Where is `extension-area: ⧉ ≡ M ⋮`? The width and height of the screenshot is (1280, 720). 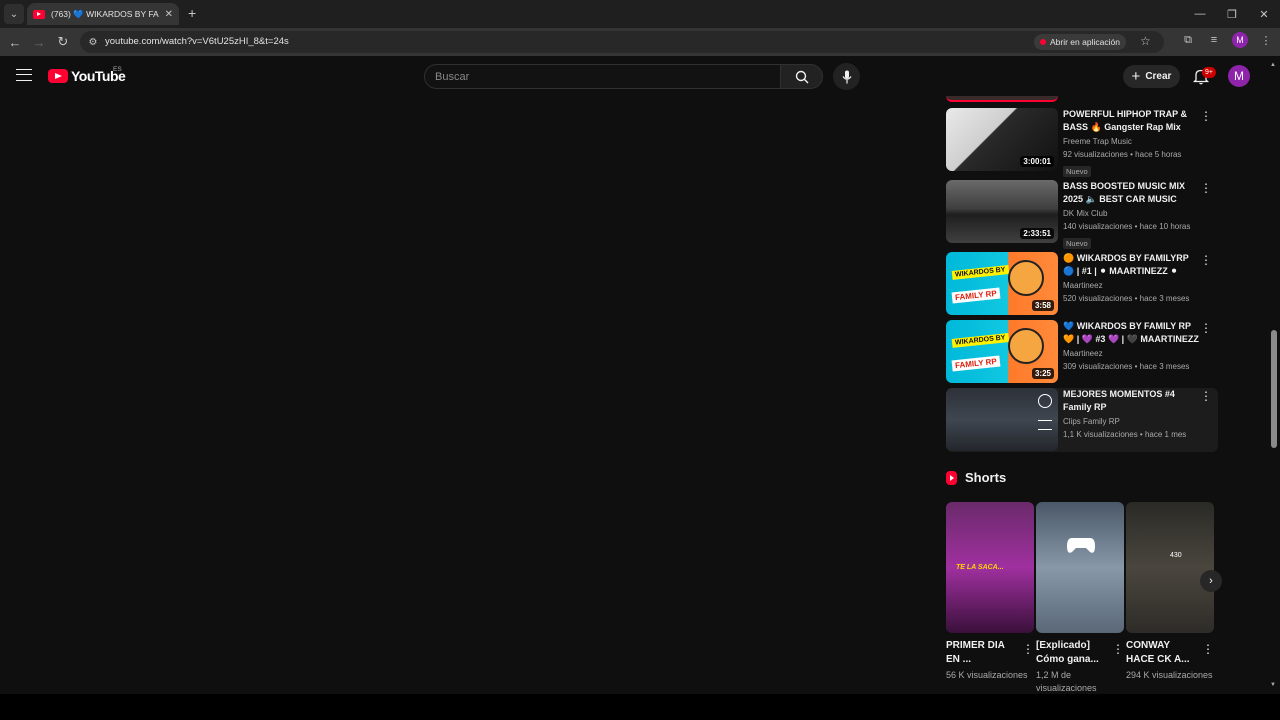 extension-area: ⧉ ≡ M ⋮ is located at coordinates (1227, 40).